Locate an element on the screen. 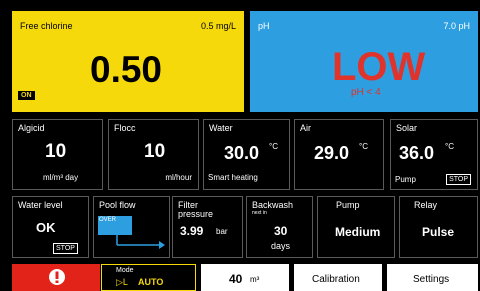 The height and width of the screenshot is (291, 480). water-note: Smart heating is located at coordinates (233, 177).